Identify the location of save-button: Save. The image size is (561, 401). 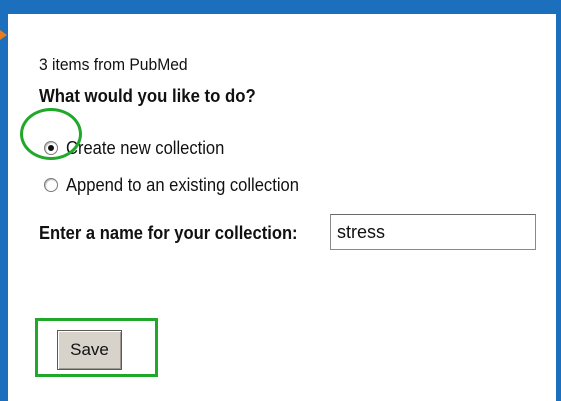
(89, 350).